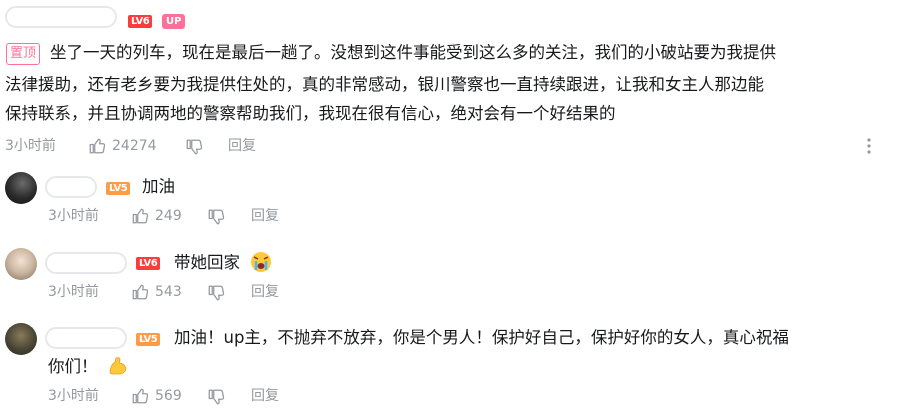 The image size is (897, 419). I want to click on comment-text-line: 保持联系，并且协调两地的警察帮助我们，我现在很有信心，绝对会有一个好结果的, so click(310, 113).